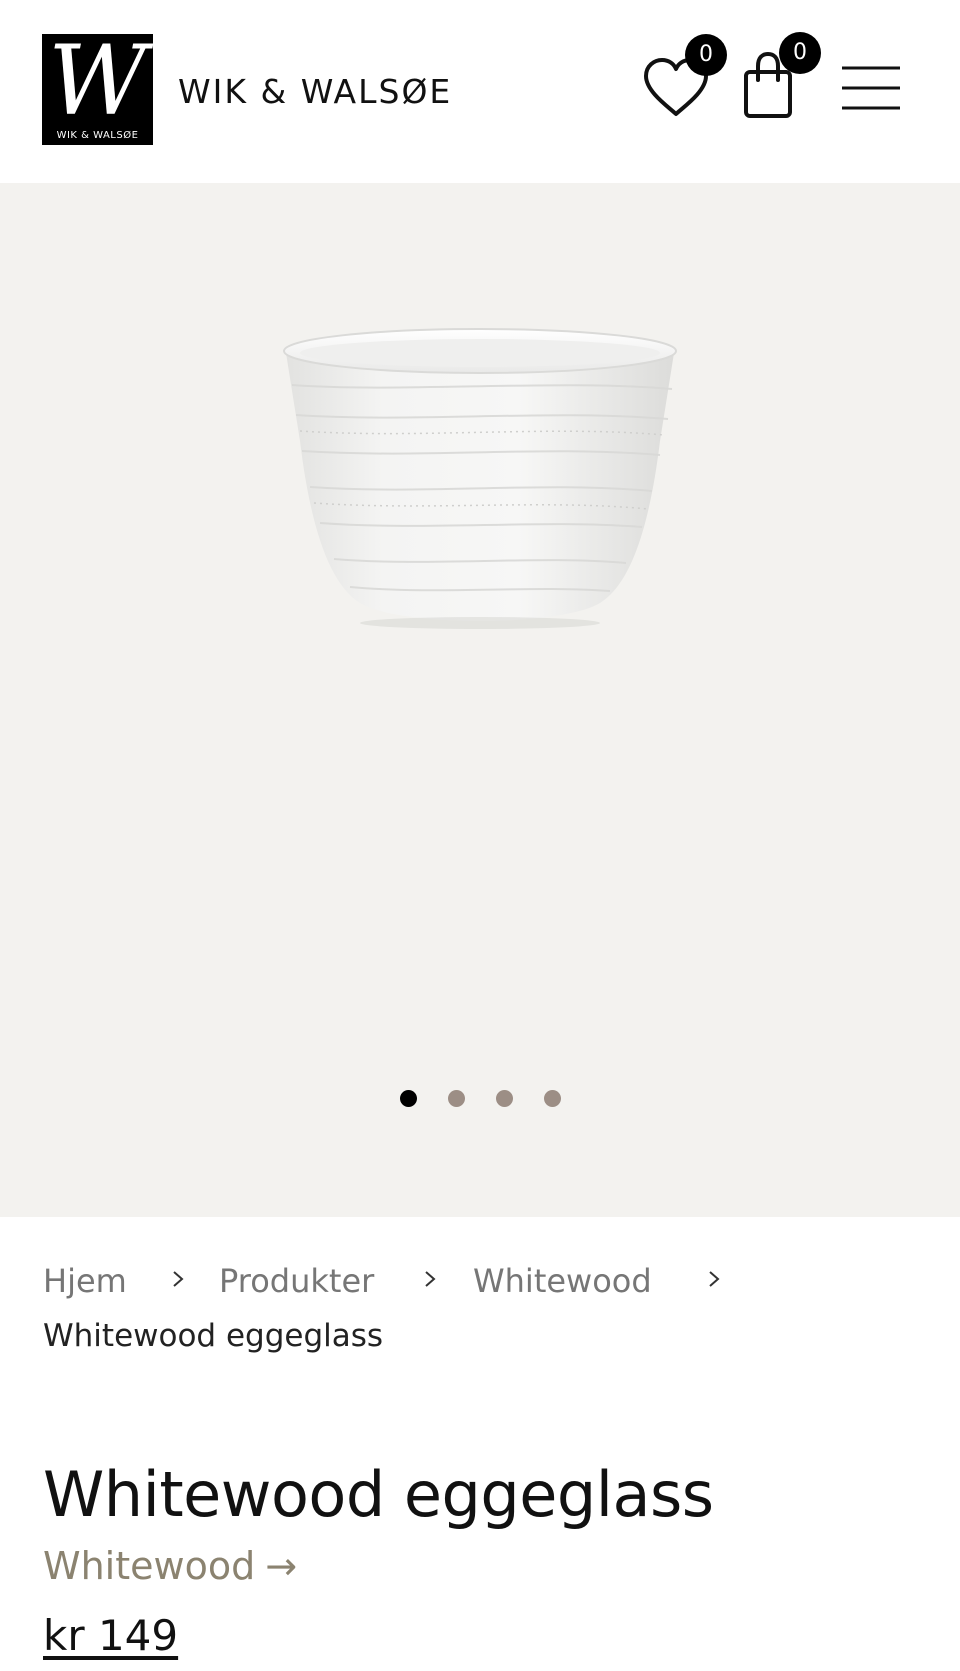 The image size is (960, 1671). Describe the element at coordinates (111, 1635) in the screenshot. I see `product-price: kr 149` at that location.